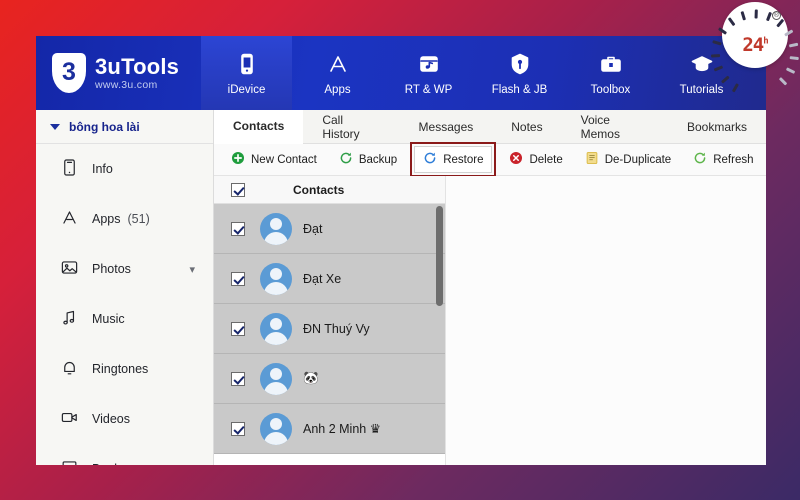  I want to click on nav-item-label: Flash & JB, so click(519, 89).